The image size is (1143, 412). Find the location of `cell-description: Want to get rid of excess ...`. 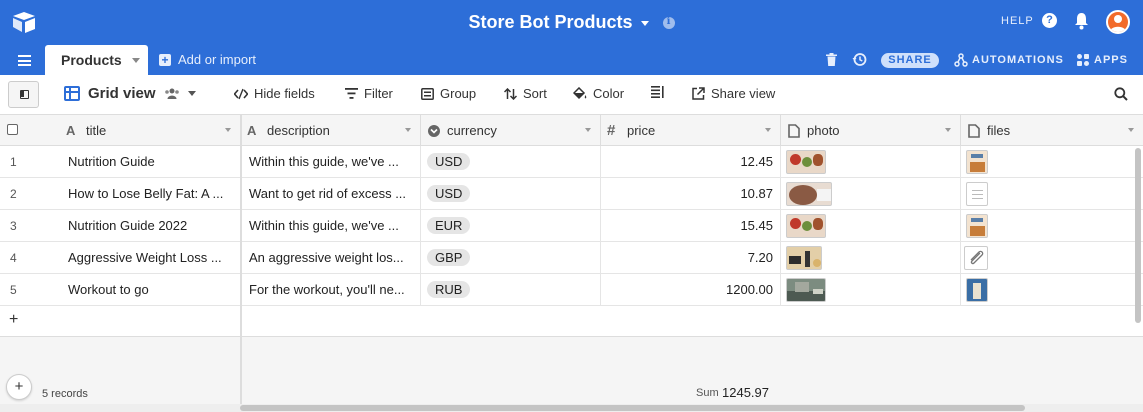

cell-description: Want to get rid of excess ... is located at coordinates (331, 193).